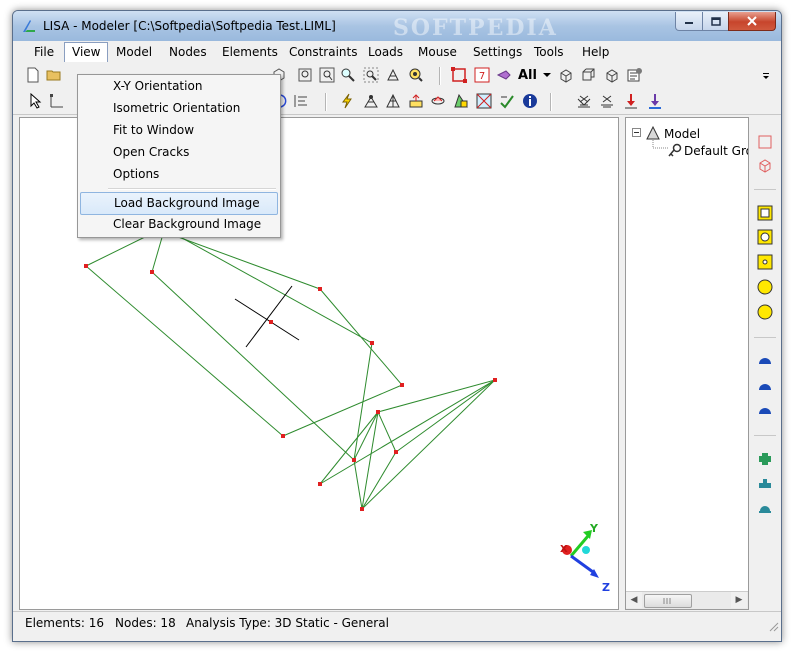 The height and width of the screenshot is (661, 800). I want to click on scroll-thumb, so click(668, 601).